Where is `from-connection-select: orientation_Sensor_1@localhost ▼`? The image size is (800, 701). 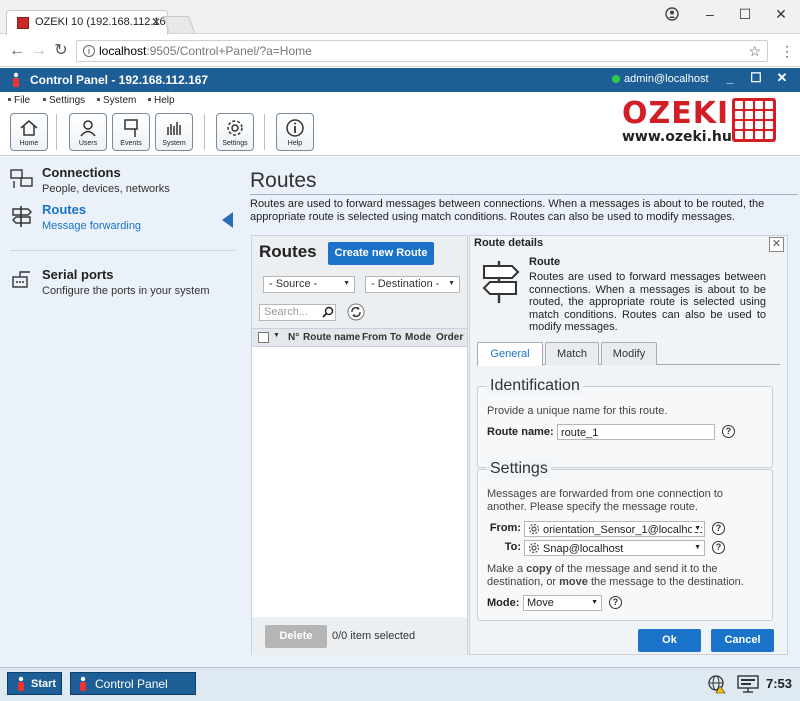 from-connection-select: orientation_Sensor_1@localhost ▼ is located at coordinates (614, 529).